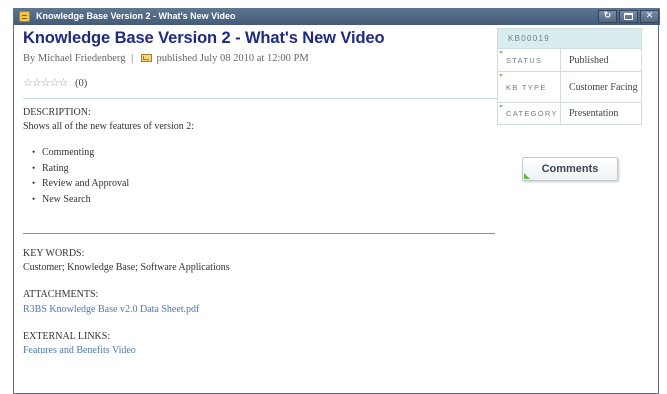  Describe the element at coordinates (55, 168) in the screenshot. I see `feature-label: Rating` at that location.